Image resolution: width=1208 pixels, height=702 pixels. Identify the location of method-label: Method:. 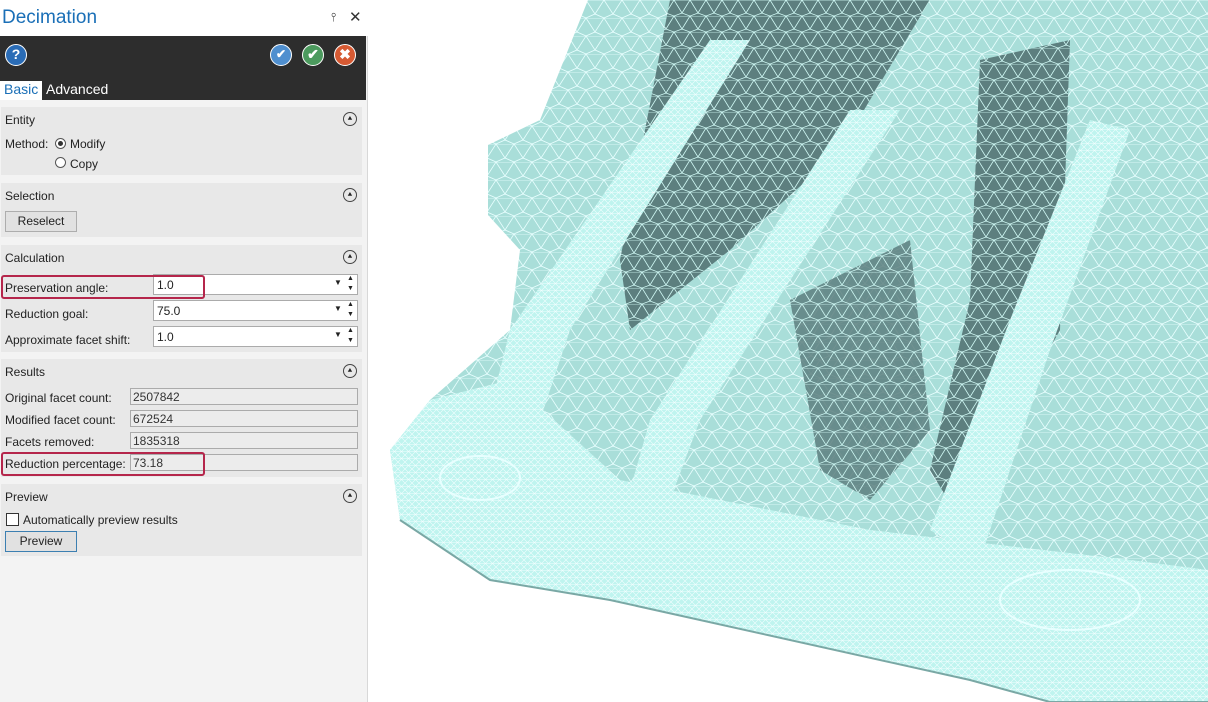
(27, 144).